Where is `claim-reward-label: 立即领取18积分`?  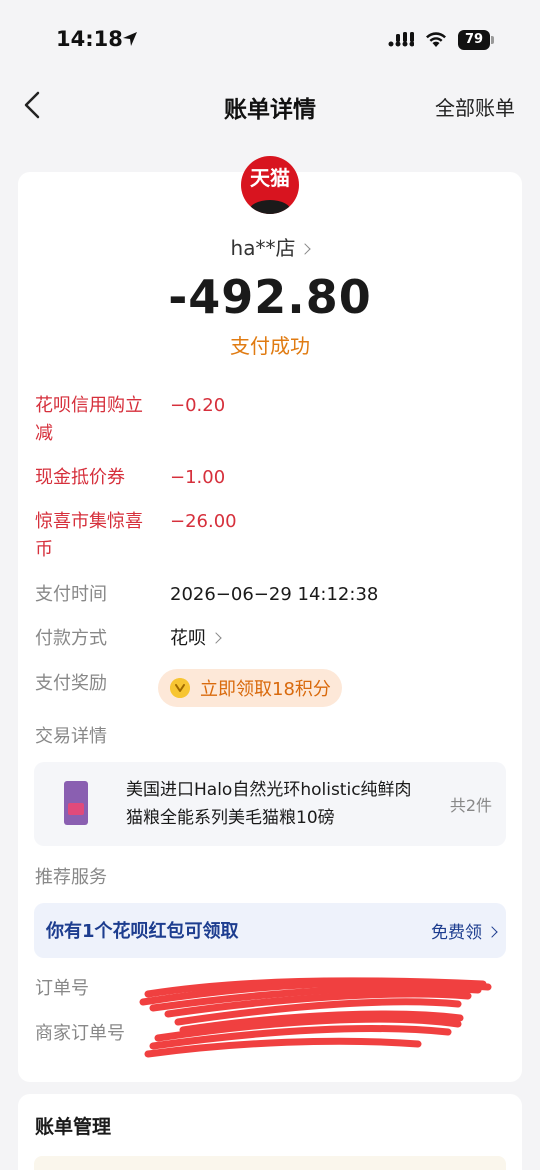
claim-reward-label: 立即领取18积分 is located at coordinates (265, 689).